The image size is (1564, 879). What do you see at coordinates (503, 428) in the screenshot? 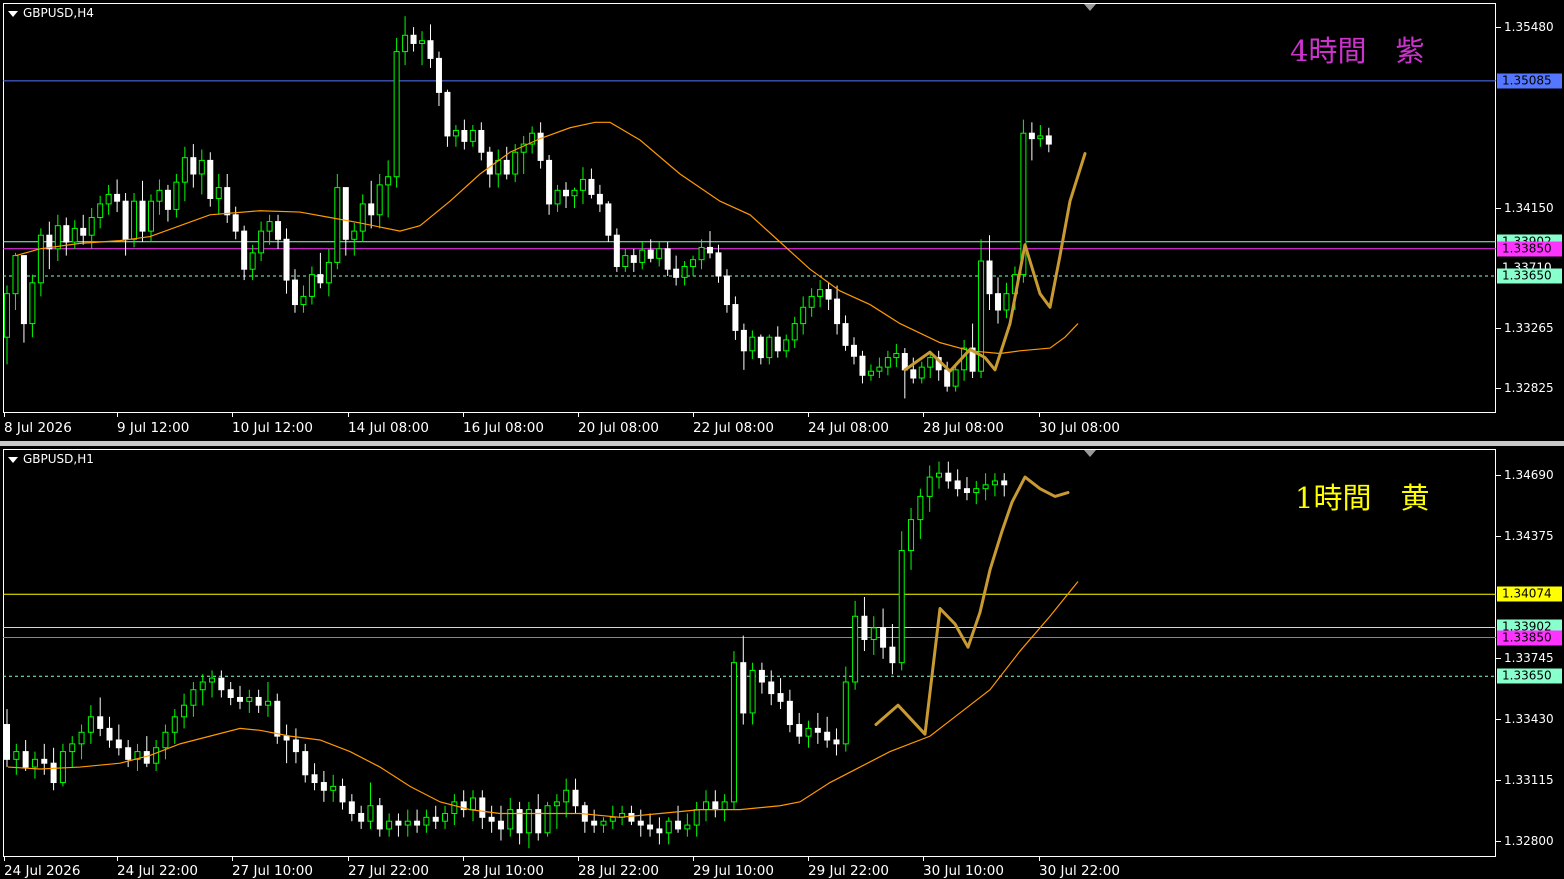
I see `time-tick-label: 16 Jul 08:00` at bounding box center [503, 428].